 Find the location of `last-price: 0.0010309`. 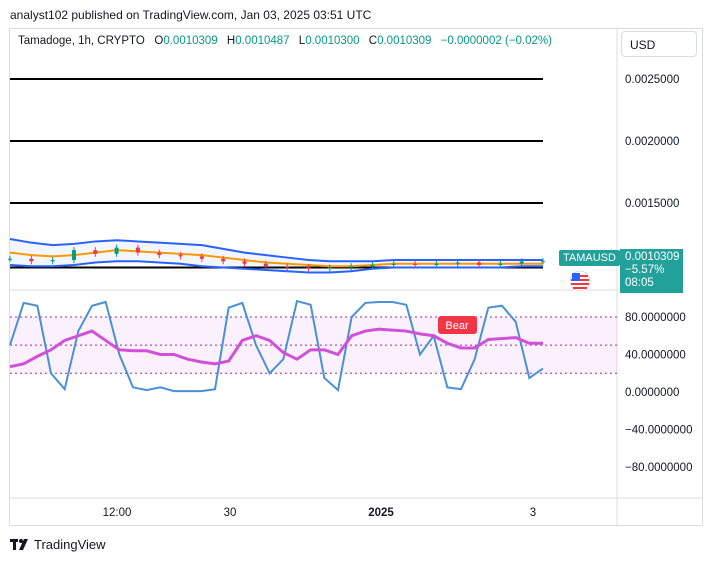

last-price: 0.0010309 is located at coordinates (652, 257).